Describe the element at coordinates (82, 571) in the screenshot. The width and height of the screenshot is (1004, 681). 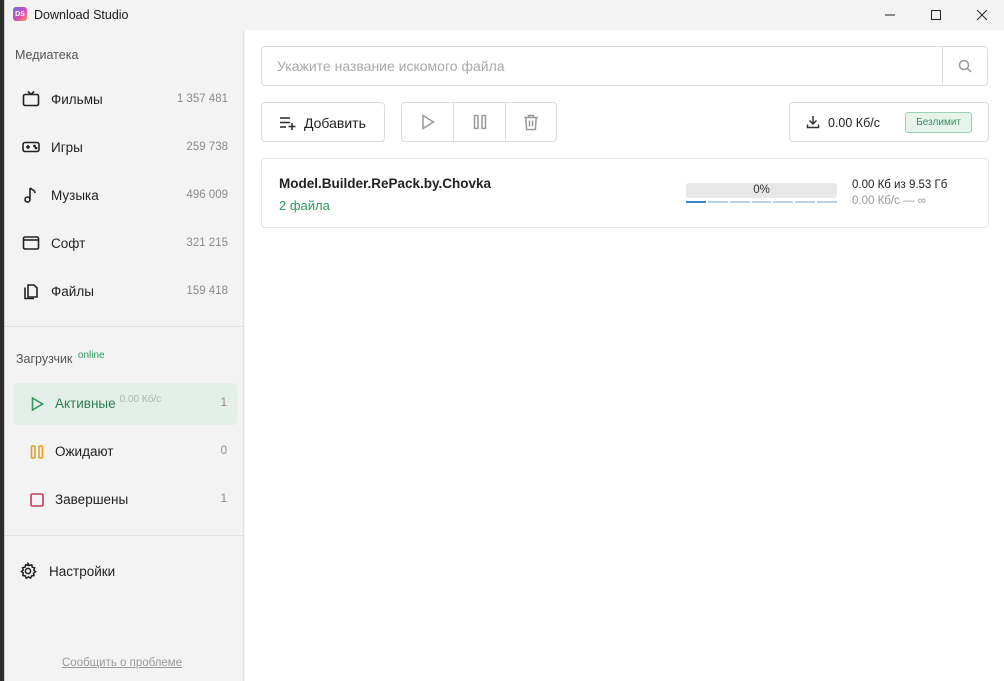
I see `settings-label: Настройки` at that location.